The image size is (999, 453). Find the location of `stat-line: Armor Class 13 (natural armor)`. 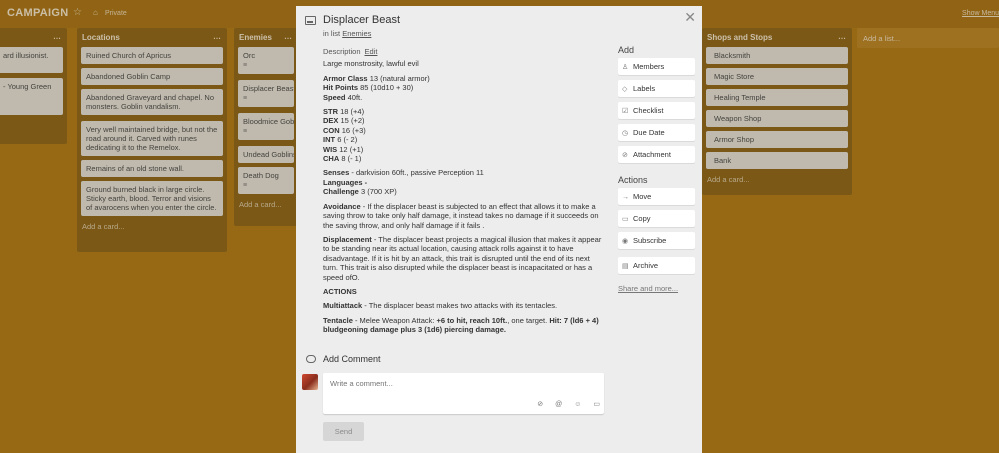

stat-line: Armor Class 13 (natural armor) is located at coordinates (464, 78).